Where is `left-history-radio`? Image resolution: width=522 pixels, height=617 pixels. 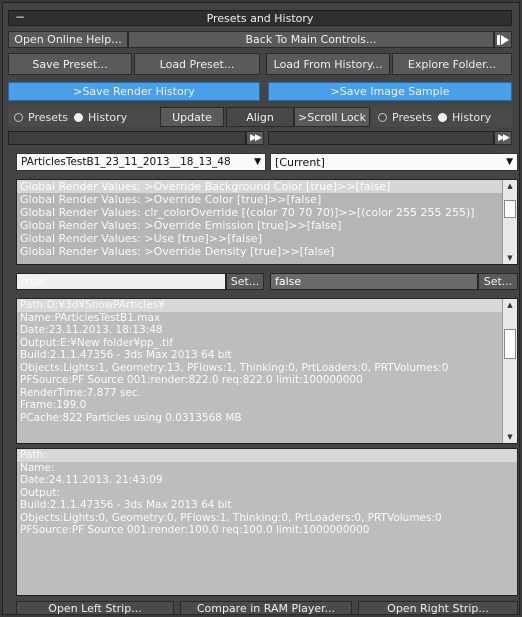
left-history-radio is located at coordinates (79, 117).